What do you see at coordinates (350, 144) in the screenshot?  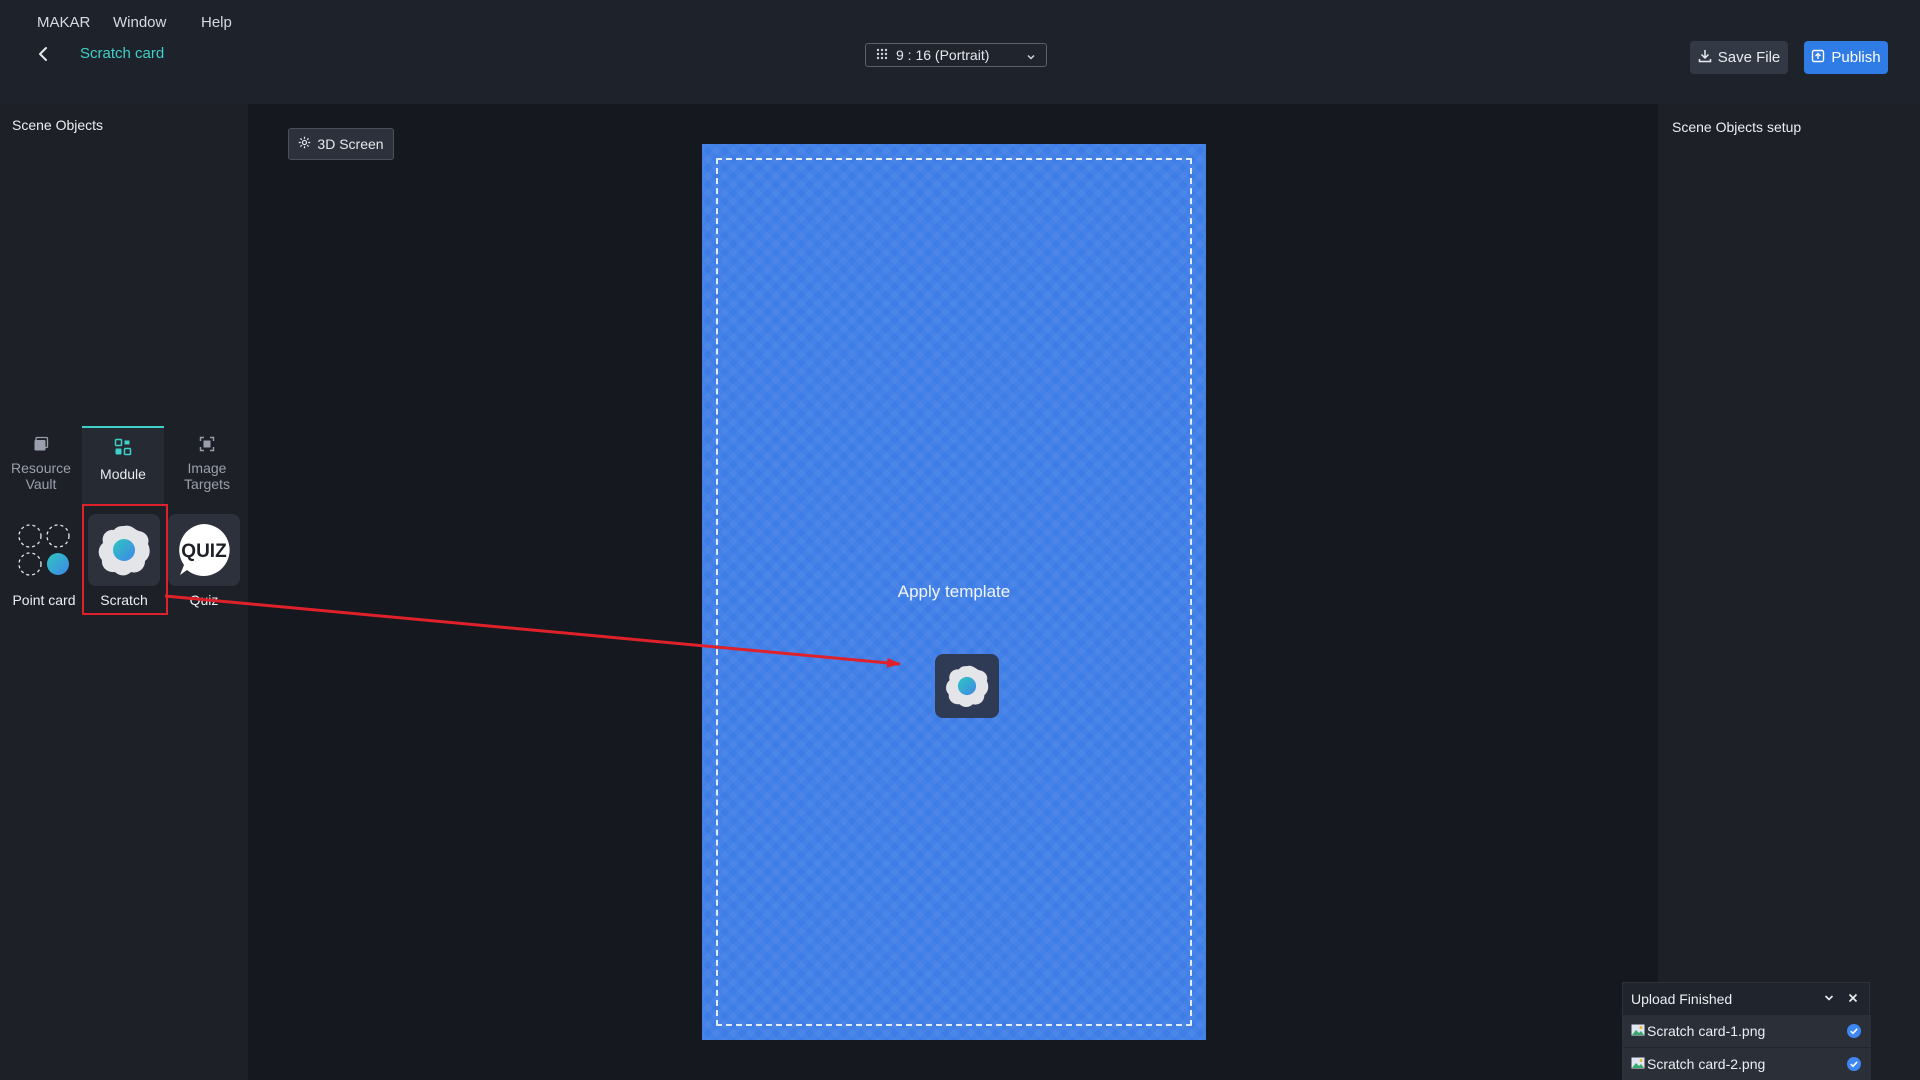 I see `3d-screen-label: 3D Screen` at bounding box center [350, 144].